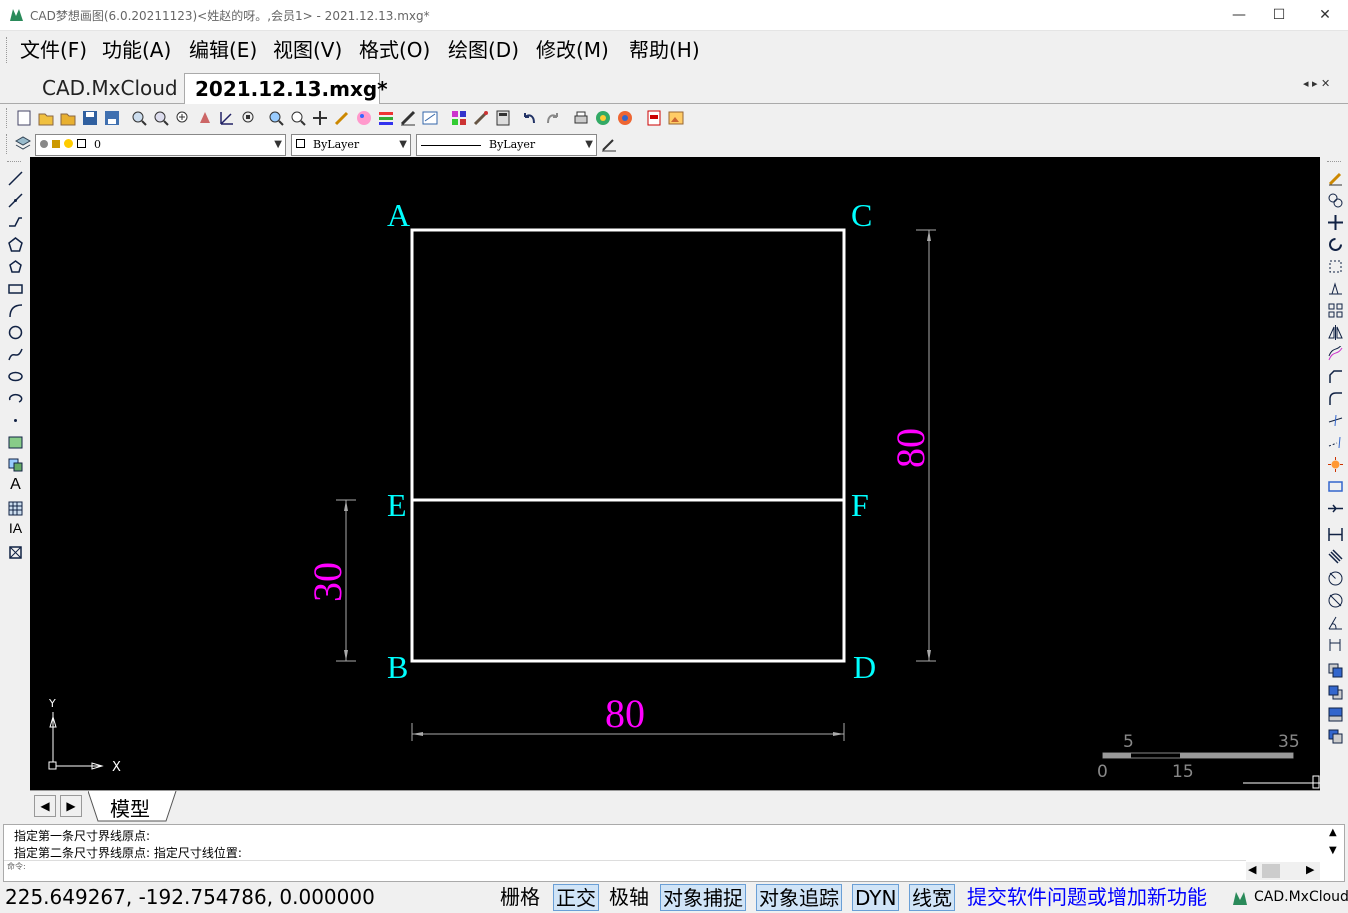 This screenshot has height=913, width=1348. What do you see at coordinates (530, 118) in the screenshot?
I see `undo-icon` at bounding box center [530, 118].